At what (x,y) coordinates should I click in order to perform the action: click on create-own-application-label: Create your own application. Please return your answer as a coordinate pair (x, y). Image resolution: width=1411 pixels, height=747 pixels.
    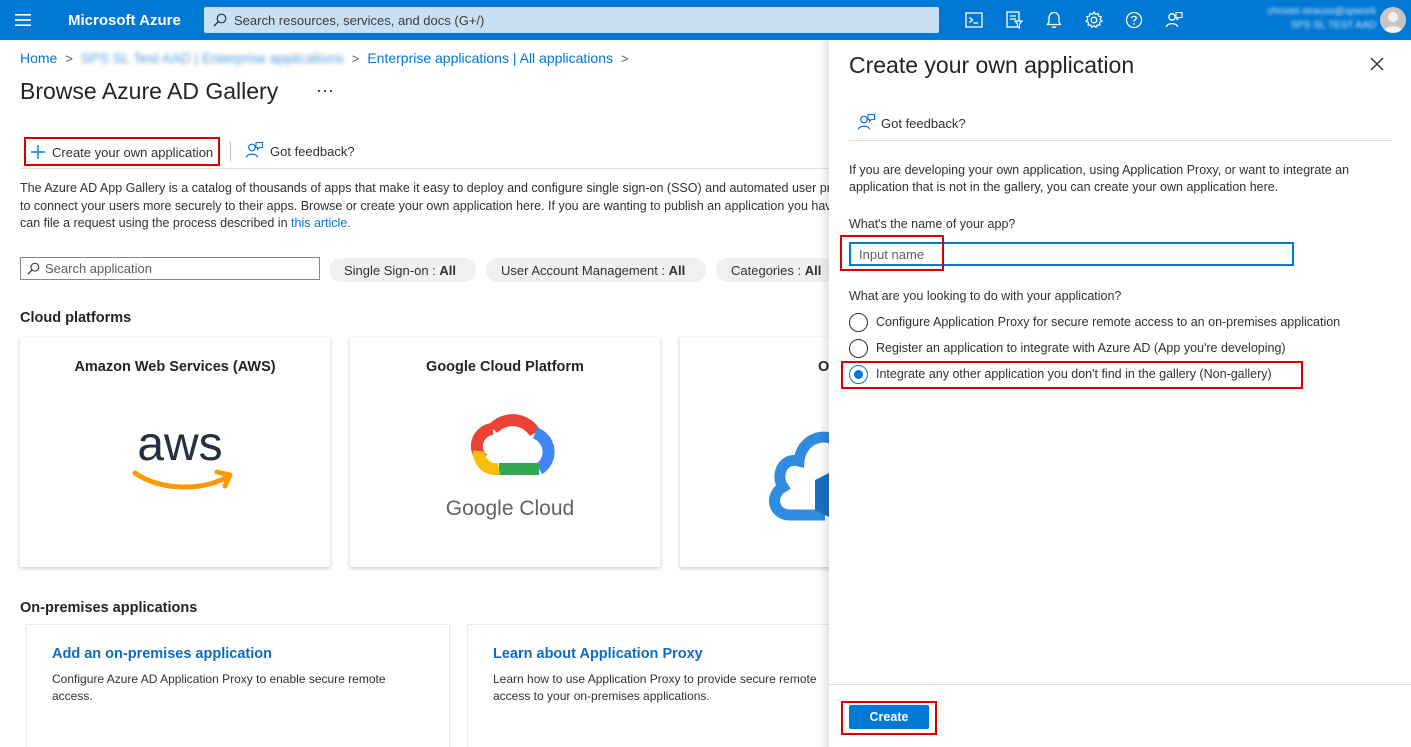
    Looking at the image, I should click on (133, 152).